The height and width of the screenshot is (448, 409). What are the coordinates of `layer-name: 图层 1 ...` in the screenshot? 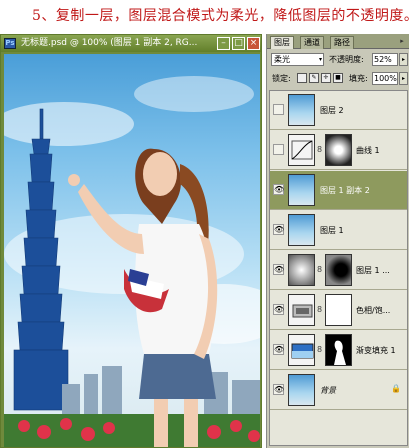 It's located at (373, 270).